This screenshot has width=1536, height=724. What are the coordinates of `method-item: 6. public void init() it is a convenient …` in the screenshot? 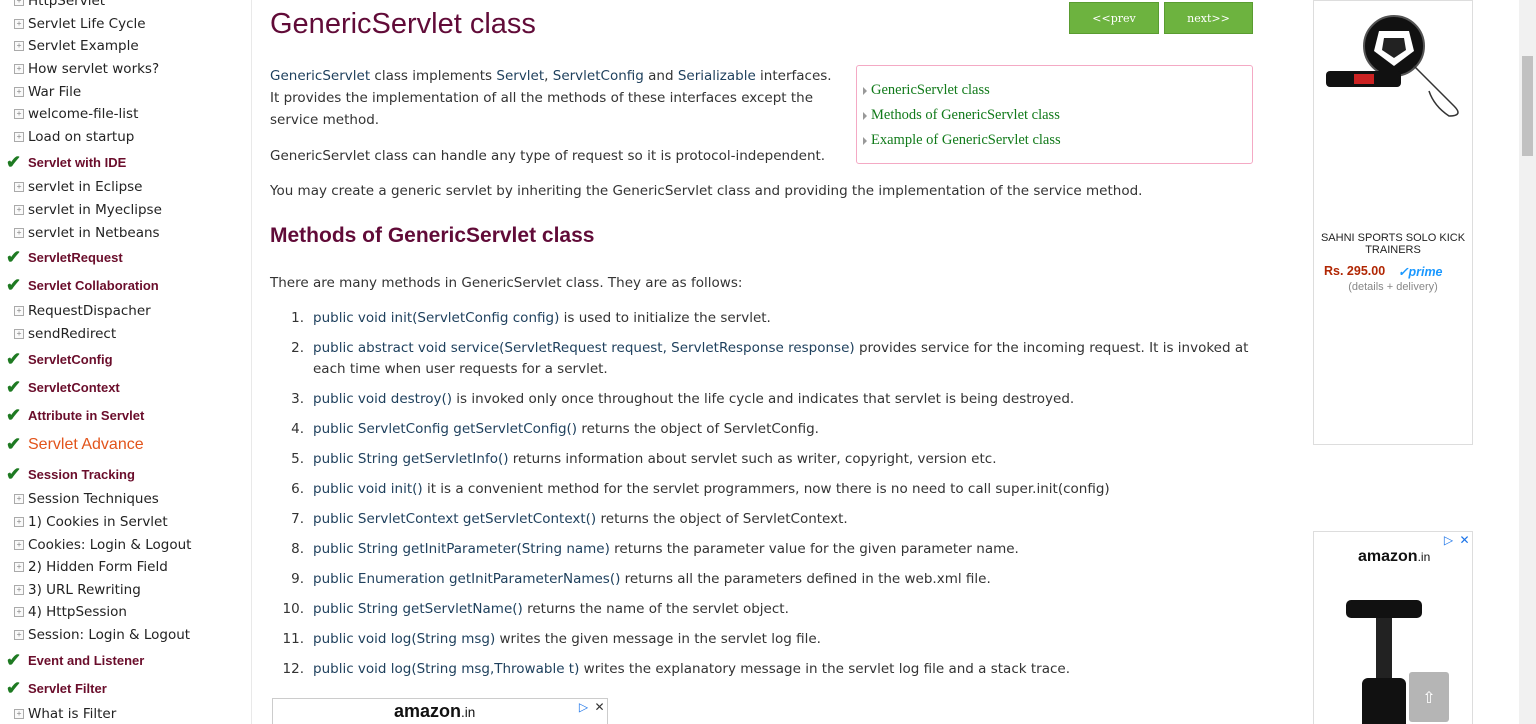 It's located at (762, 489).